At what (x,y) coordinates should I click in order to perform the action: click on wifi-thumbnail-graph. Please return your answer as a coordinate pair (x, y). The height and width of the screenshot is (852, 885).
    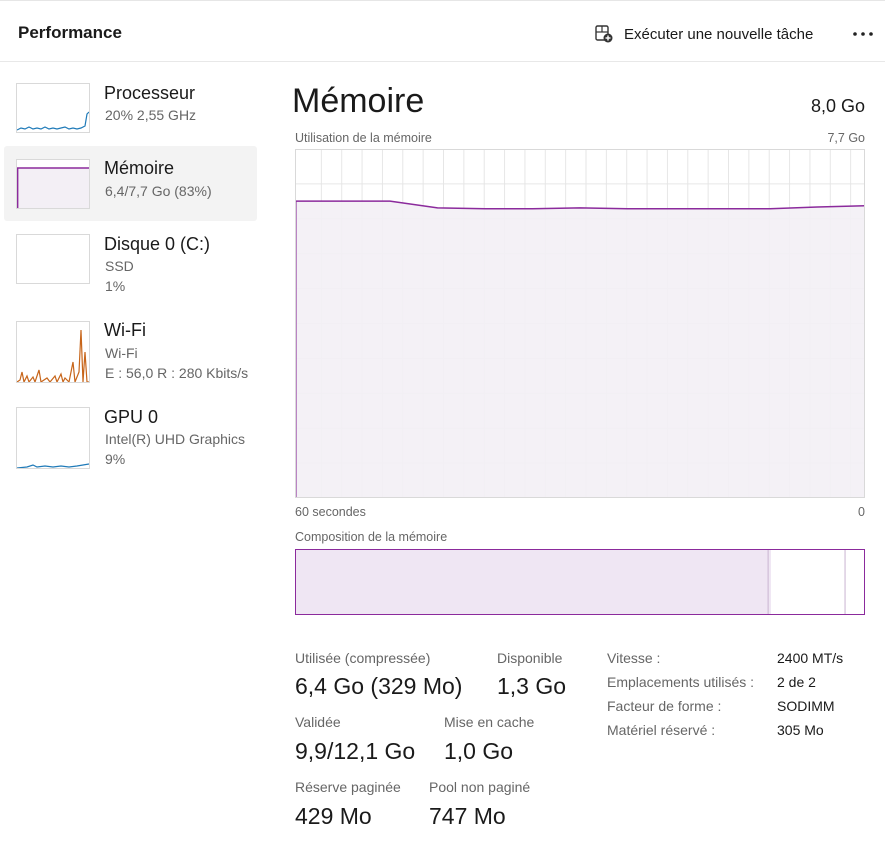
    Looking at the image, I should click on (53, 352).